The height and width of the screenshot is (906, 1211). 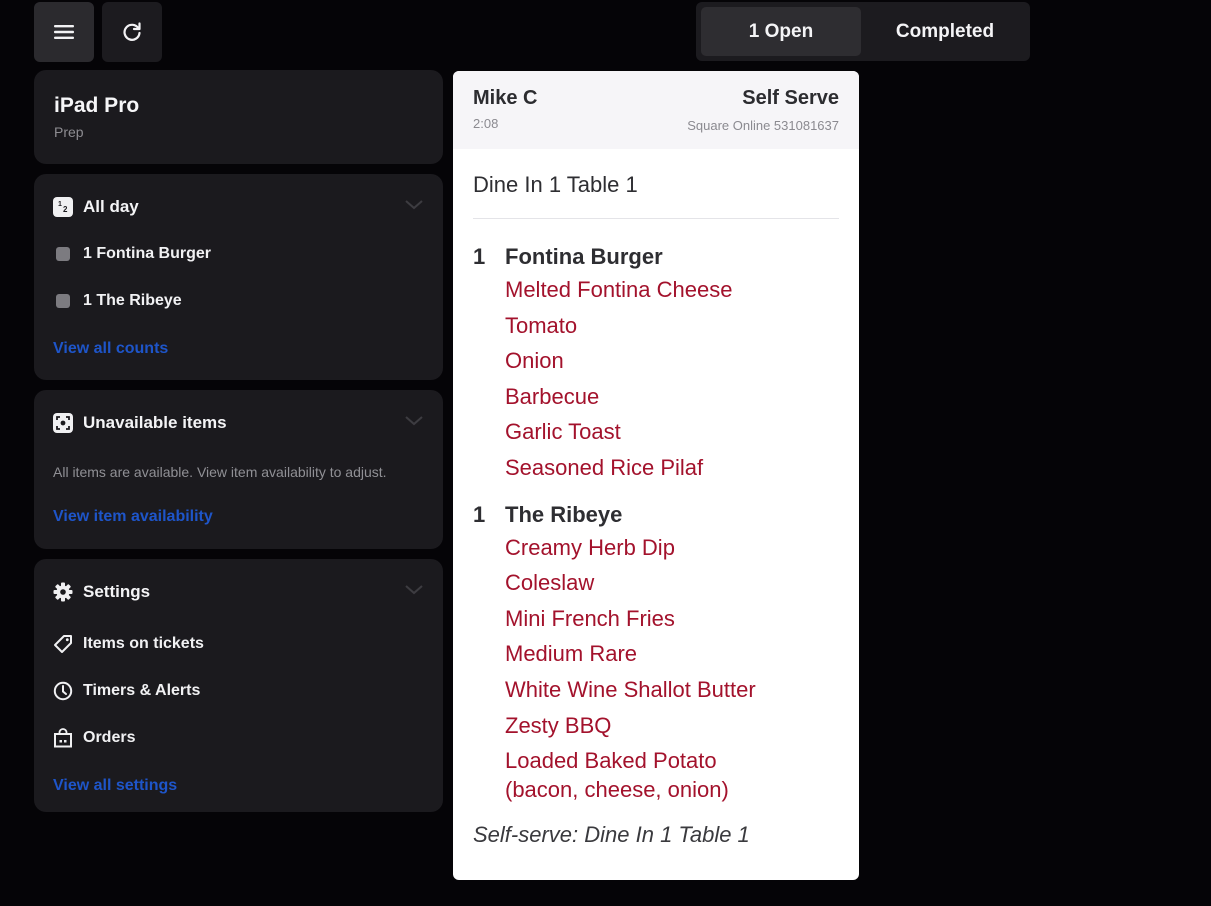 What do you see at coordinates (115, 786) in the screenshot?
I see `view-all-settings-link: View all settings` at bounding box center [115, 786].